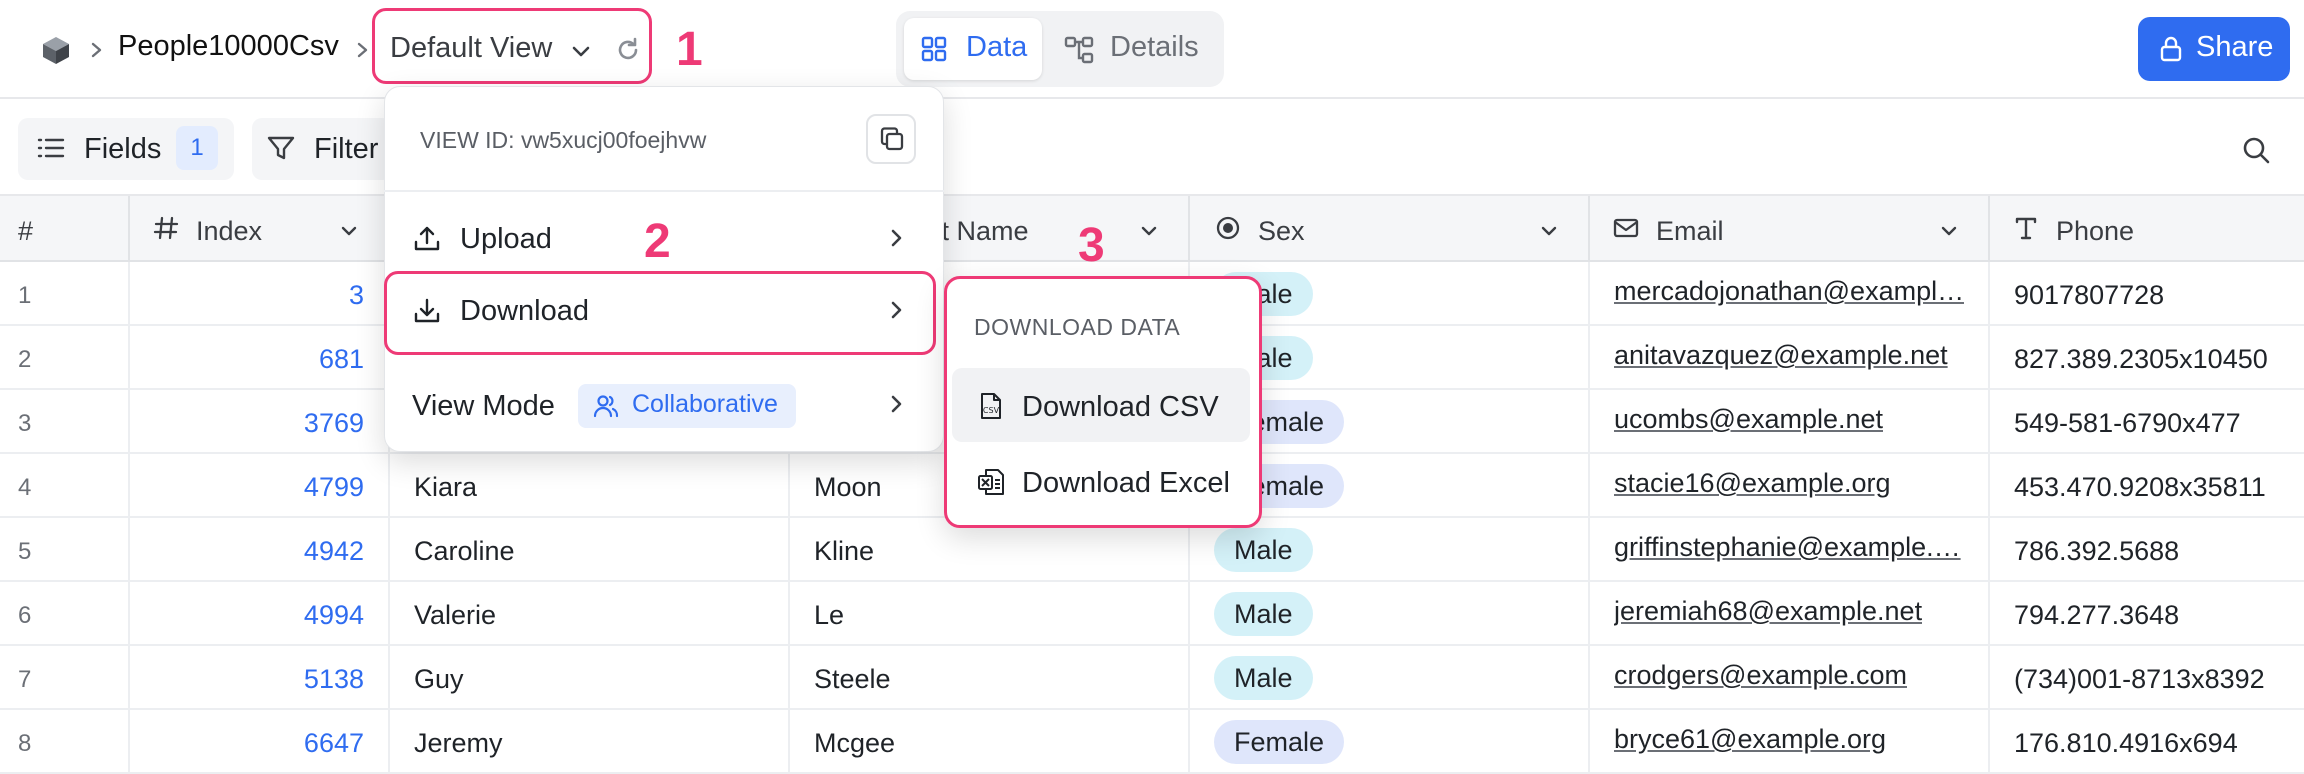  I want to click on column-header-index-label: Index, so click(229, 231).